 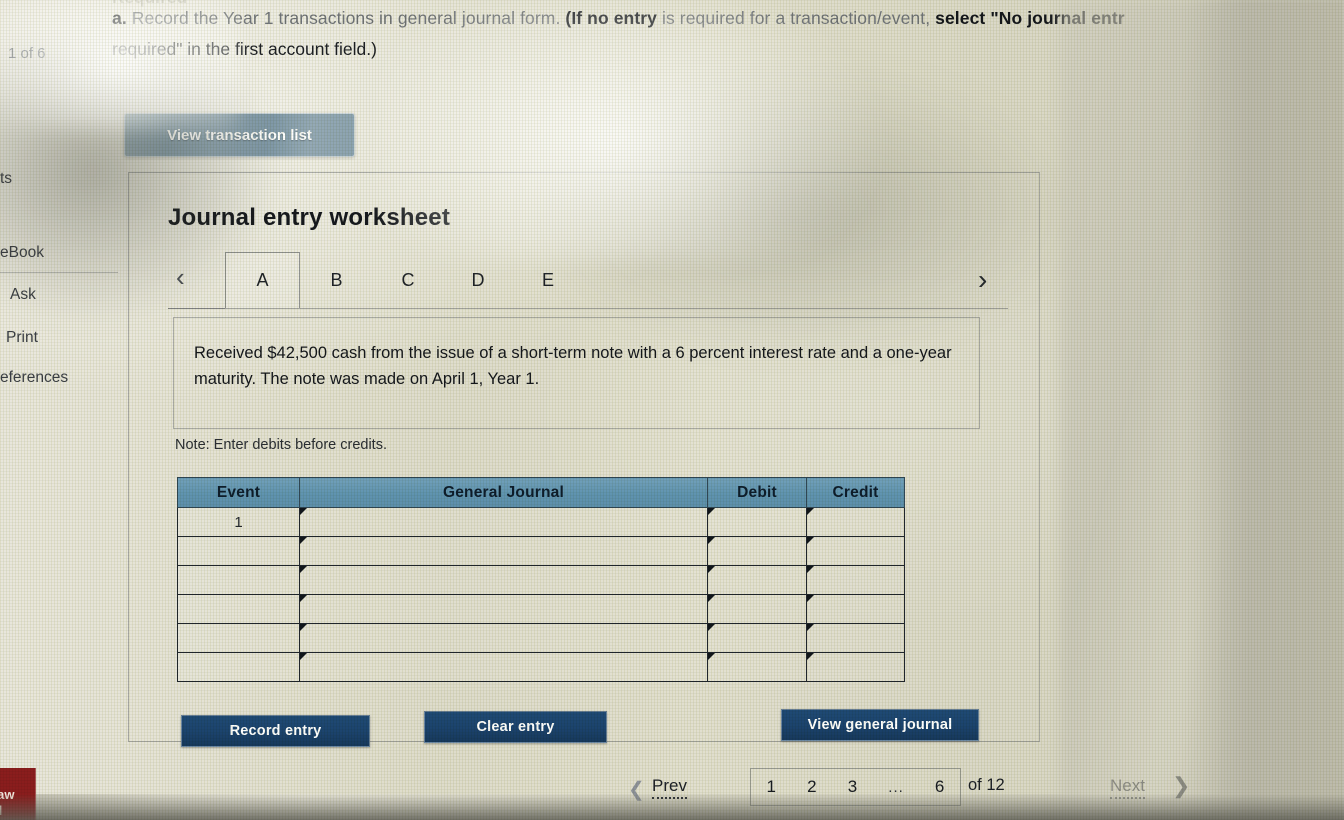 What do you see at coordinates (986, 785) in the screenshot?
I see `page-total-label: of 12` at bounding box center [986, 785].